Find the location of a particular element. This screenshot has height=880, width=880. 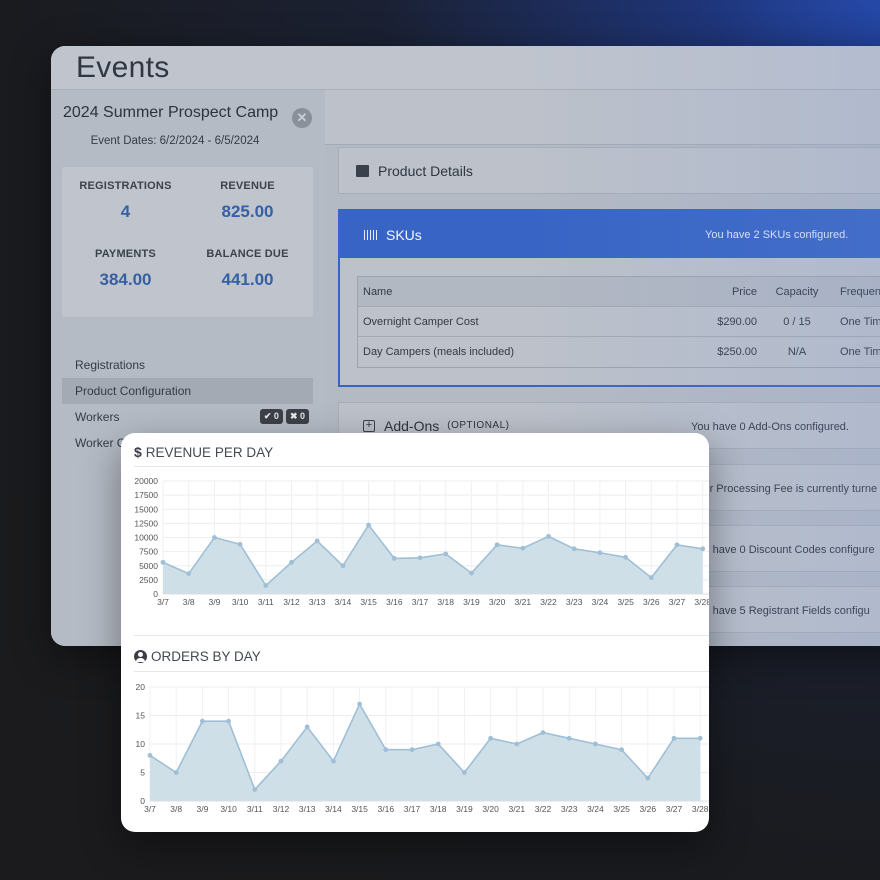

sidebar-item-product-configuration: Product Configuration is located at coordinates (187, 391).